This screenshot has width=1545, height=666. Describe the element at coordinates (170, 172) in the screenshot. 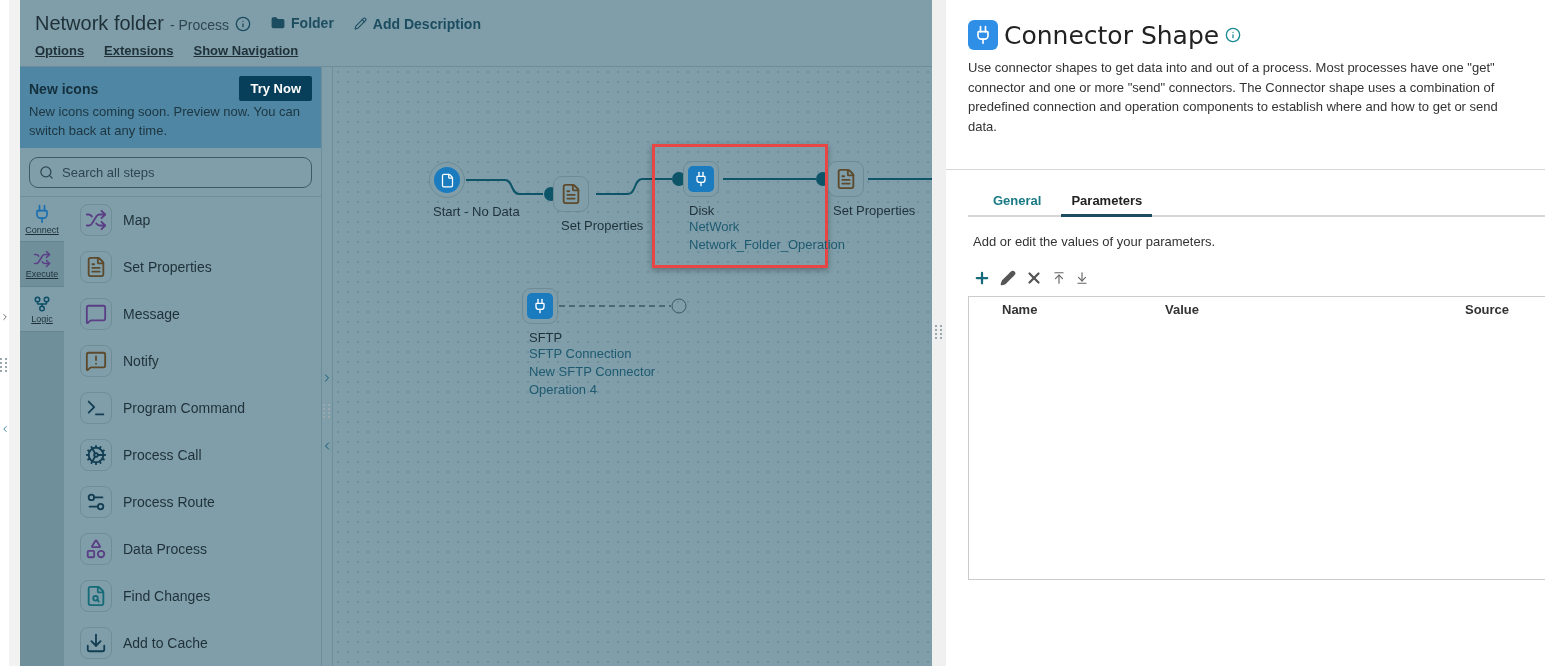

I see `search-field: Search all steps` at that location.